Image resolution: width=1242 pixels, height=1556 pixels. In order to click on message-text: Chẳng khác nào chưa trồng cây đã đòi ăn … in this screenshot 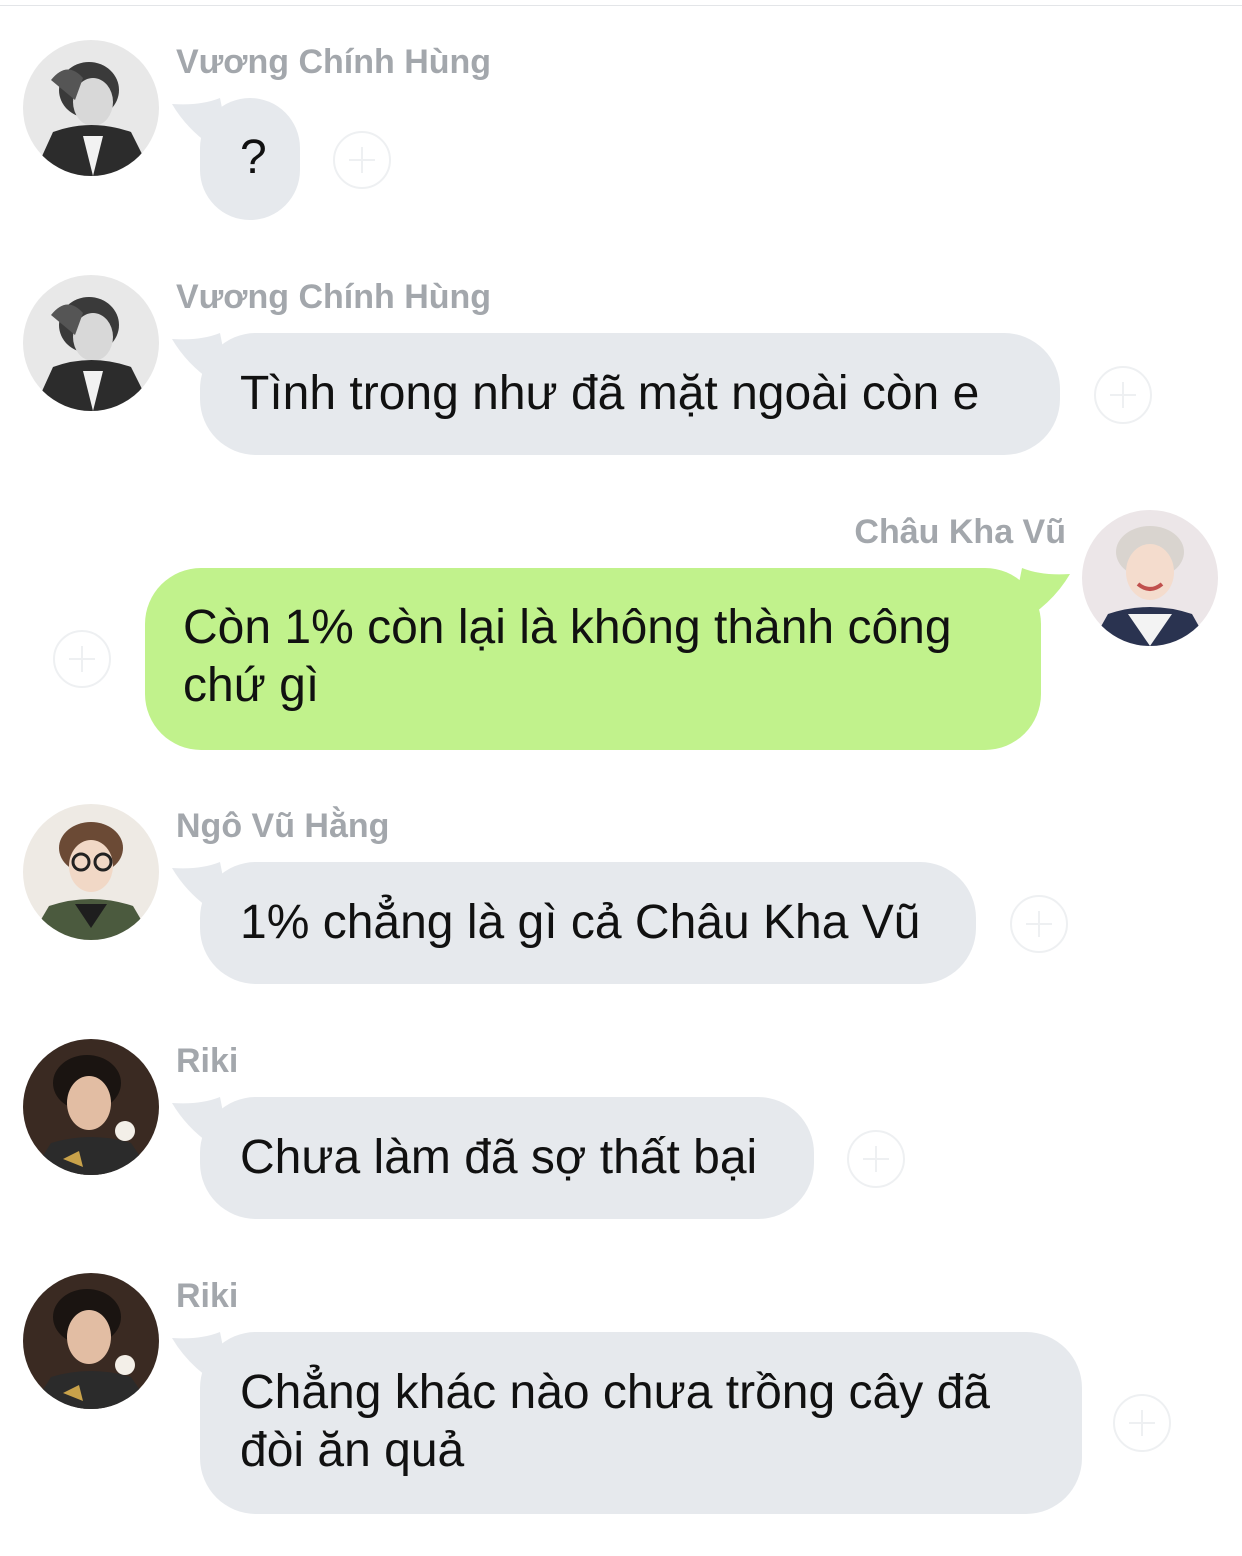, I will do `click(615, 1421)`.